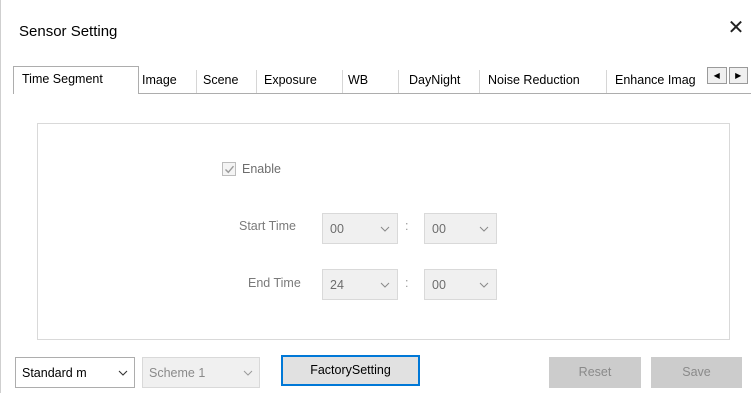 The width and height of the screenshot is (751, 393). I want to click on factory-setting-button: FactorySetting, so click(350, 370).